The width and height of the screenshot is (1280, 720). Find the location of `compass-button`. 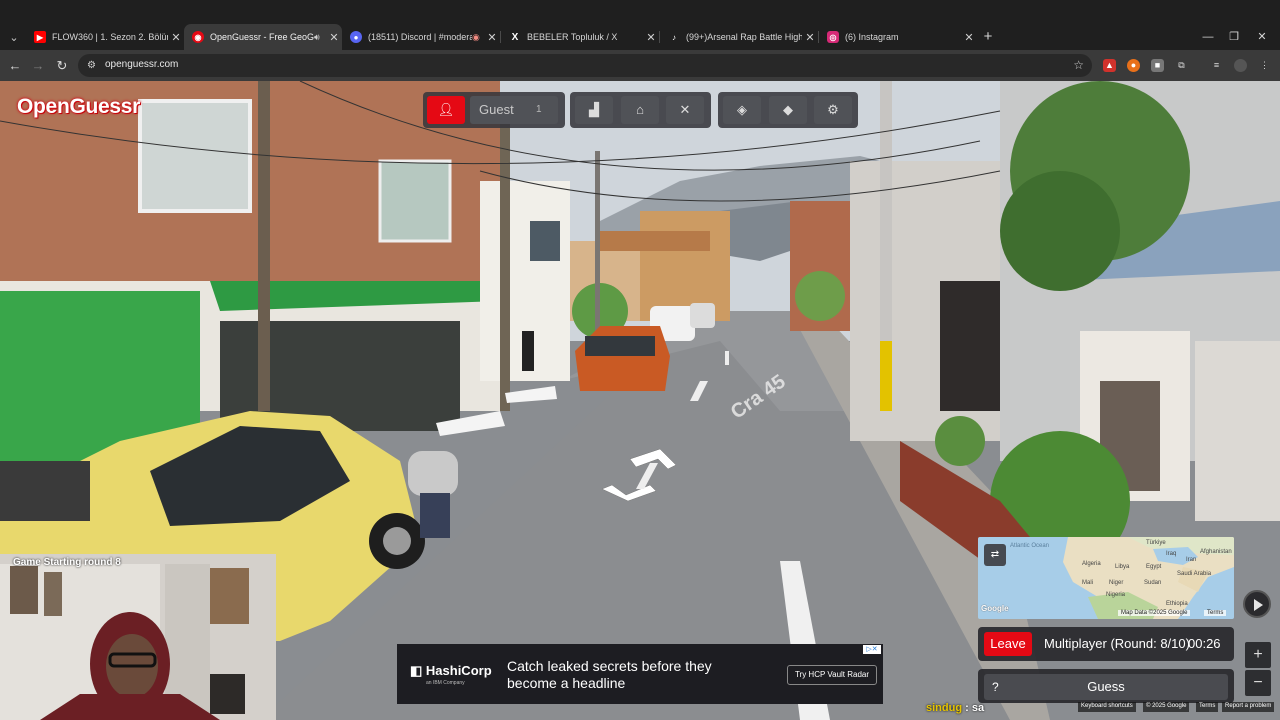

compass-button is located at coordinates (1257, 604).